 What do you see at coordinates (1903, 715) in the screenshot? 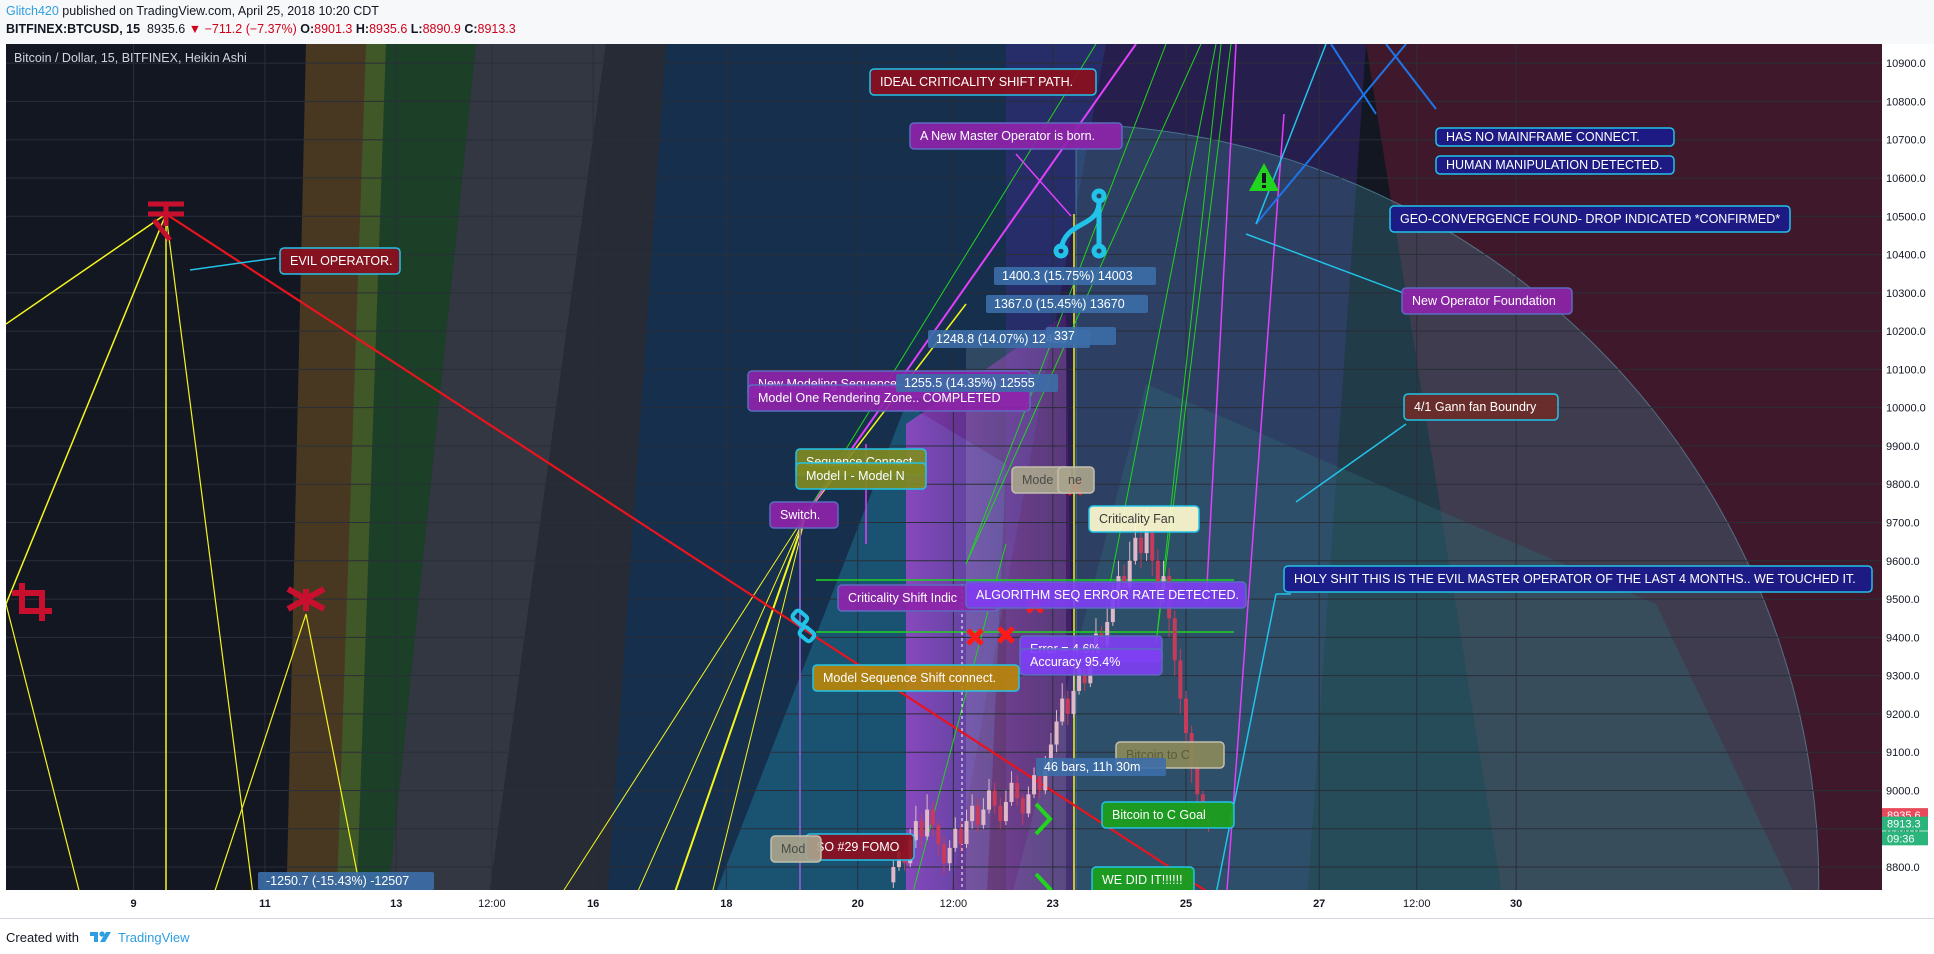
I see `price-tick-label: 9200.0` at bounding box center [1903, 715].